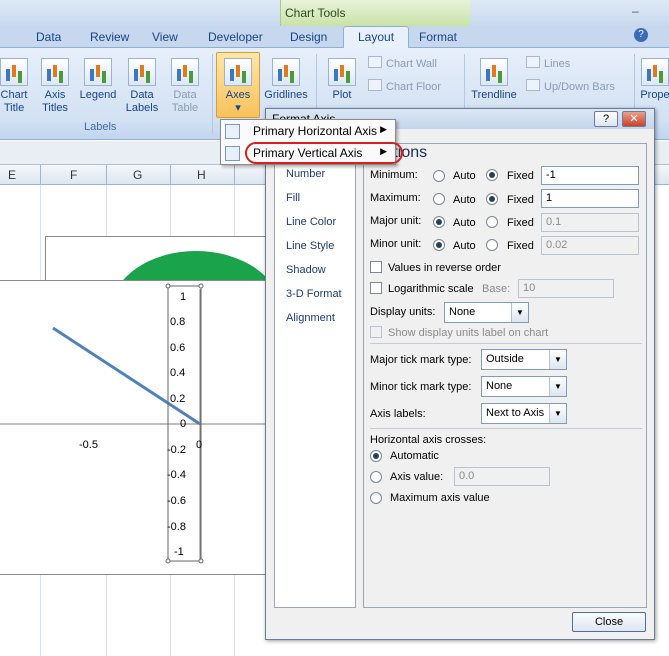  I want to click on gridlines-button: Gridlines, so click(286, 80).